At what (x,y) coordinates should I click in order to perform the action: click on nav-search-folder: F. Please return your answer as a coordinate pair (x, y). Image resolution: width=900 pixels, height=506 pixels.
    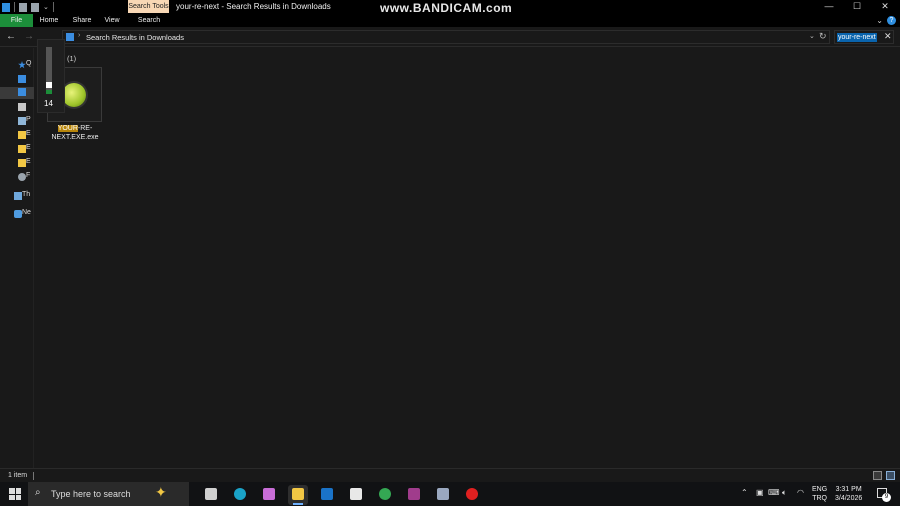
    Looking at the image, I should click on (24, 178).